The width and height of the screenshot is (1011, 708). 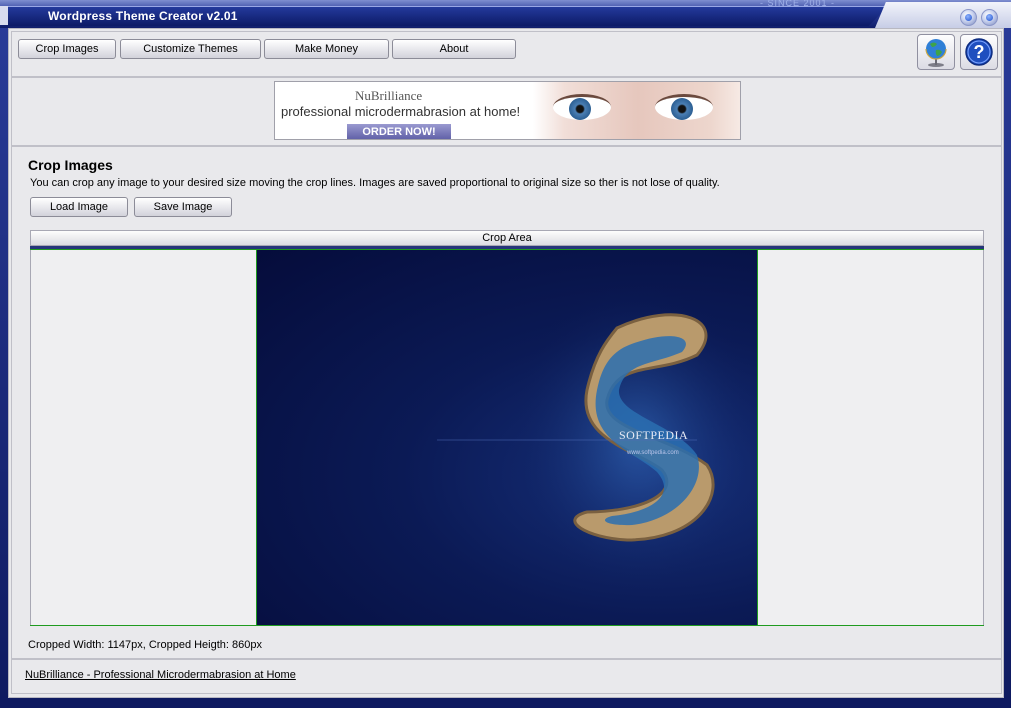 What do you see at coordinates (389, 95) in the screenshot?
I see `ad-brand: NuBrilliance` at bounding box center [389, 95].